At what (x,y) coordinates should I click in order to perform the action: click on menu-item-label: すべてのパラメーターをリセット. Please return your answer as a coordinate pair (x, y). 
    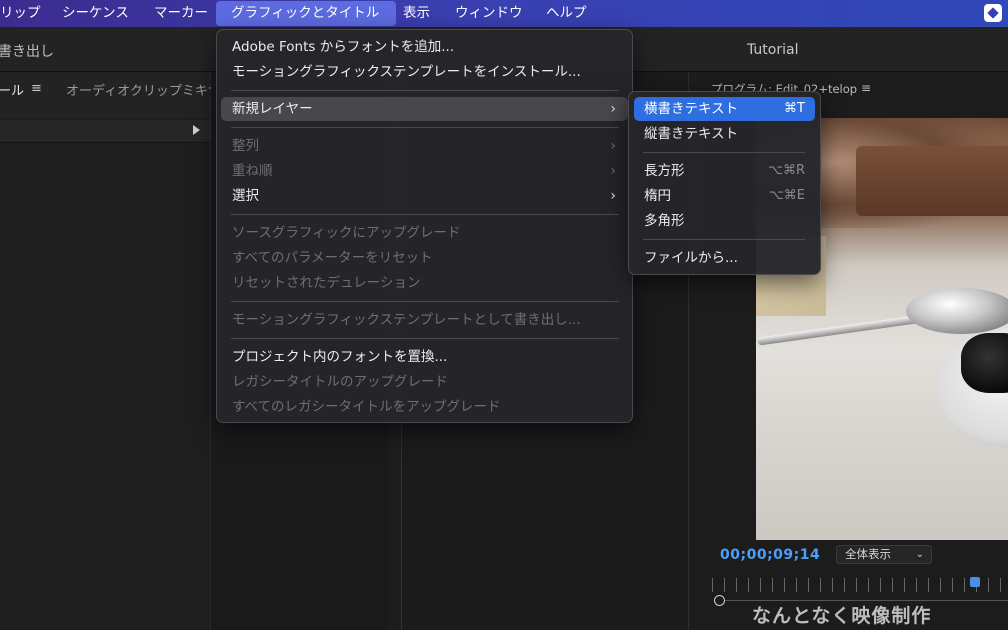
    Looking at the image, I should click on (332, 258).